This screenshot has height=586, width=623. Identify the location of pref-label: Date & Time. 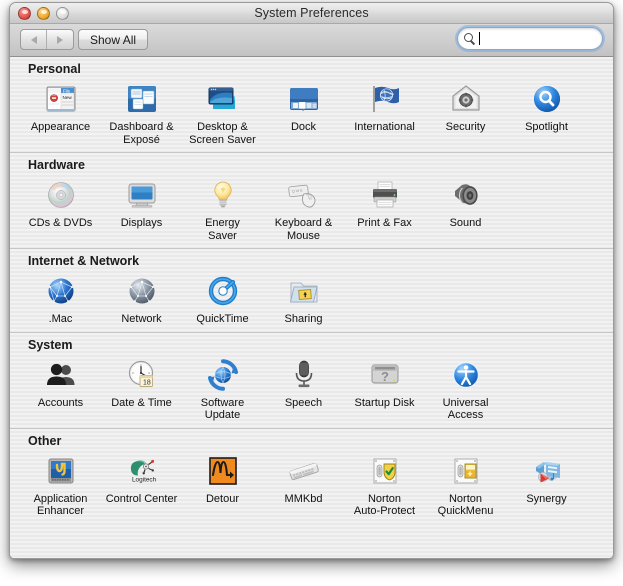
(141, 402).